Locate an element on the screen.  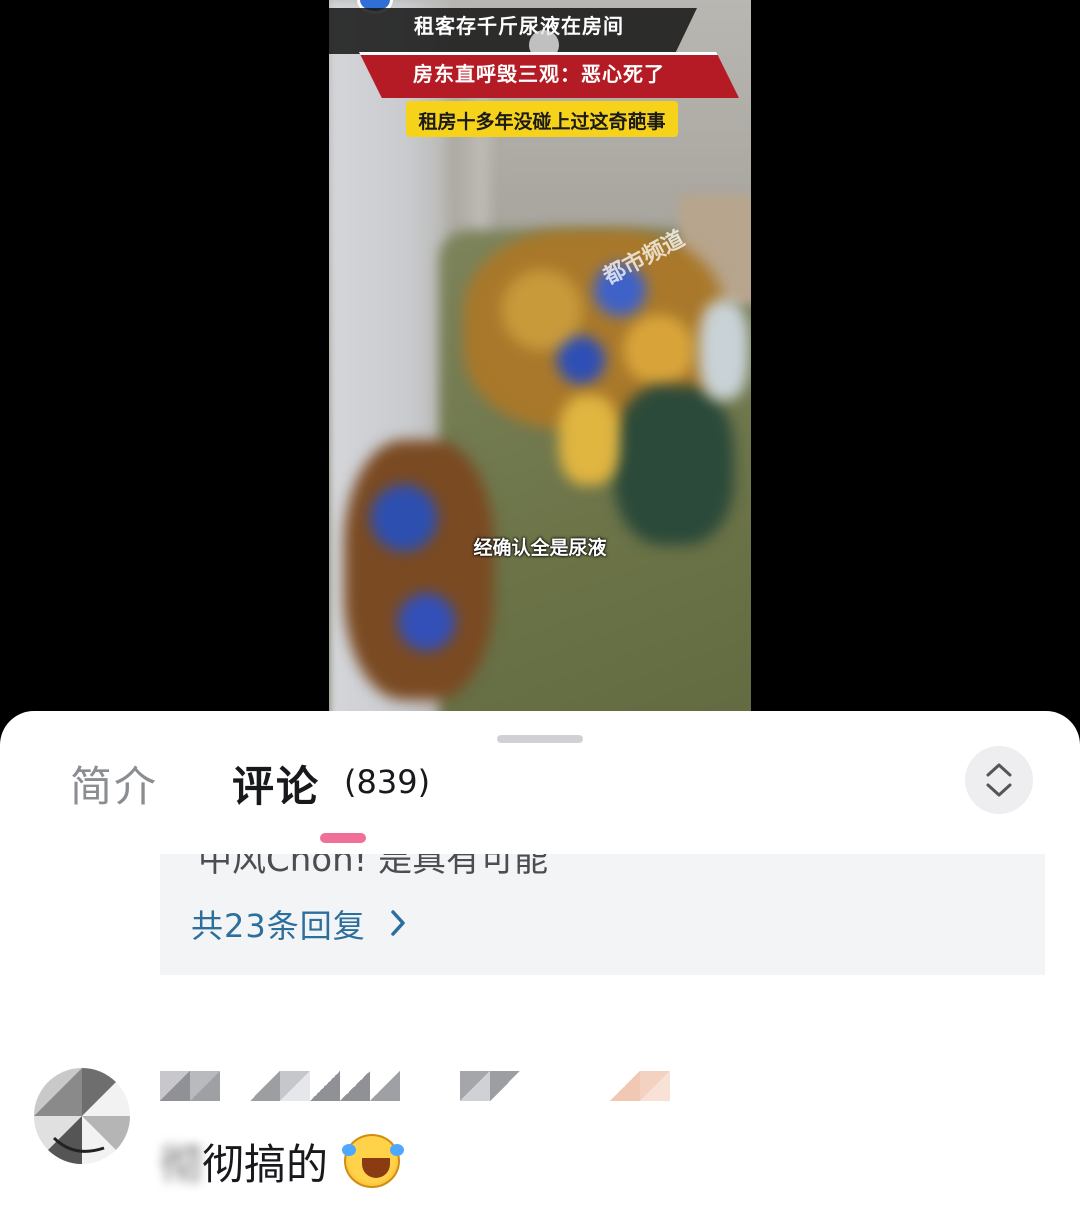
tab-comments: 评论 is located at coordinates (276, 783).